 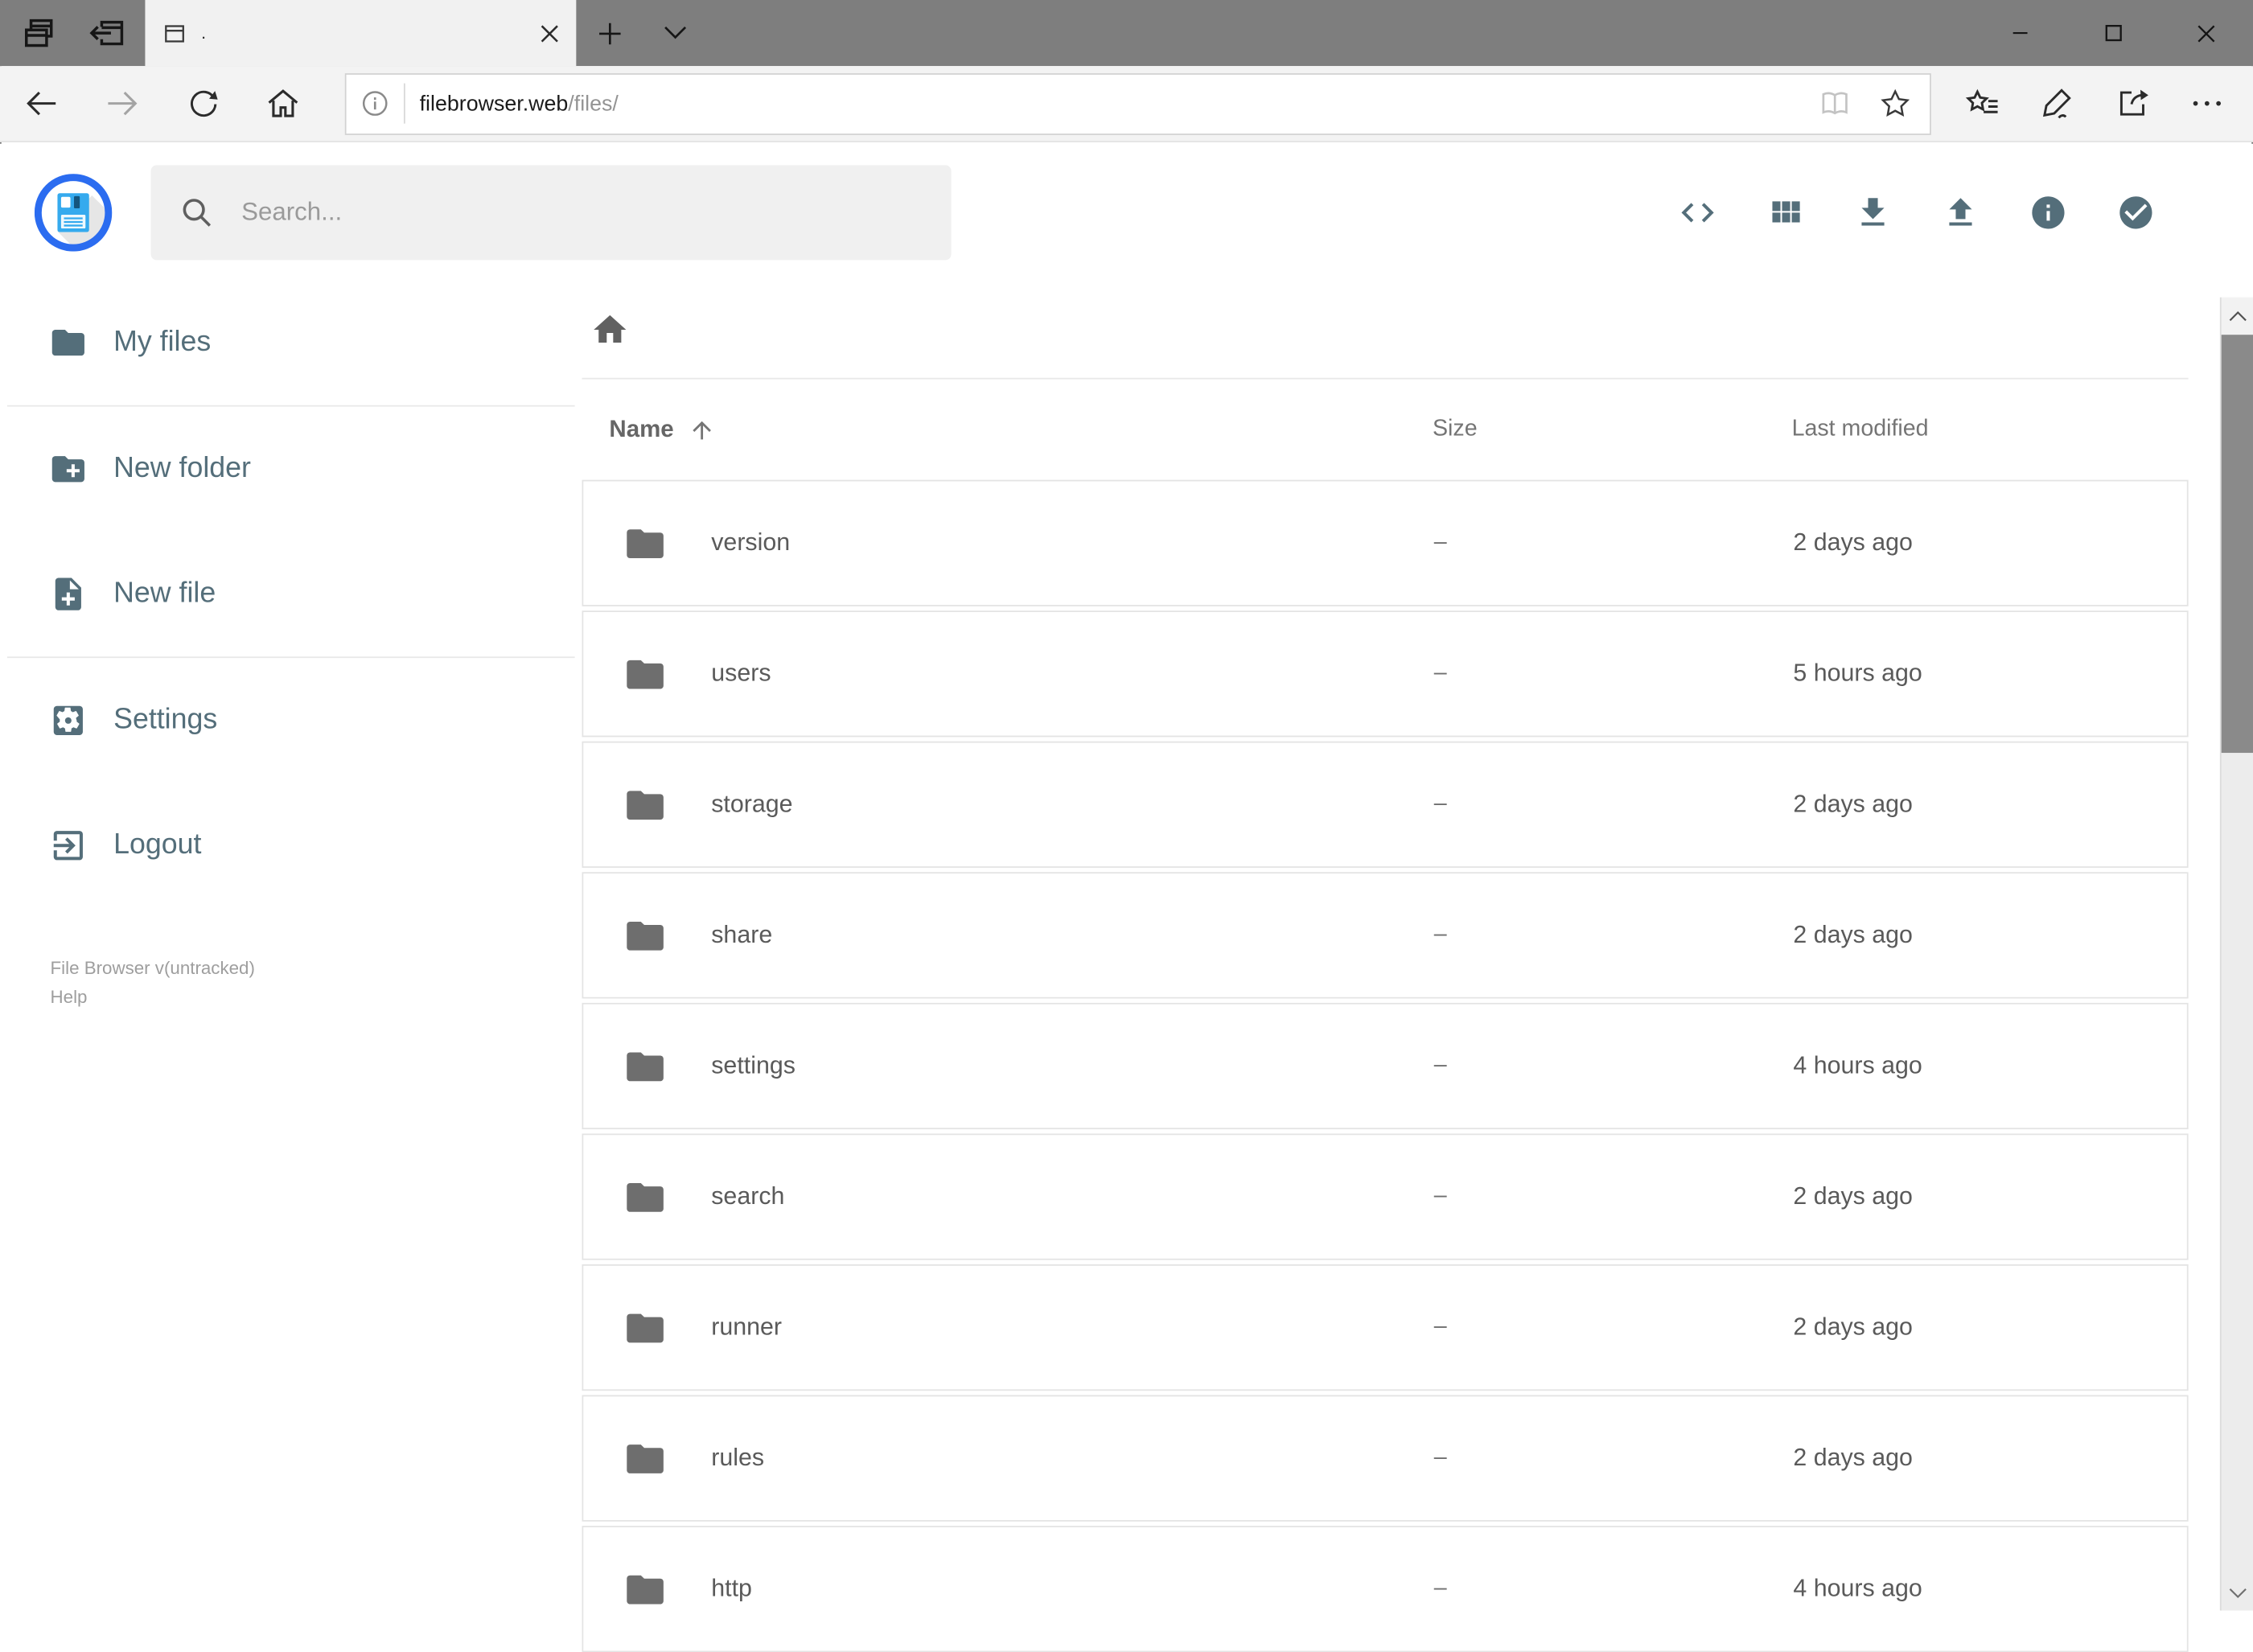 I want to click on code-view-icon, so click(x=1697, y=211).